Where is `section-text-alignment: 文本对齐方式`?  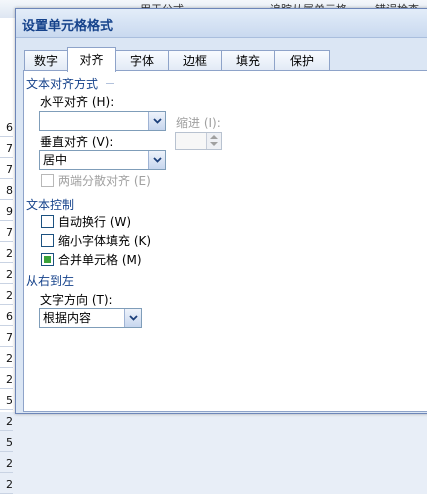
section-text-alignment: 文本对齐方式 is located at coordinates (76, 83).